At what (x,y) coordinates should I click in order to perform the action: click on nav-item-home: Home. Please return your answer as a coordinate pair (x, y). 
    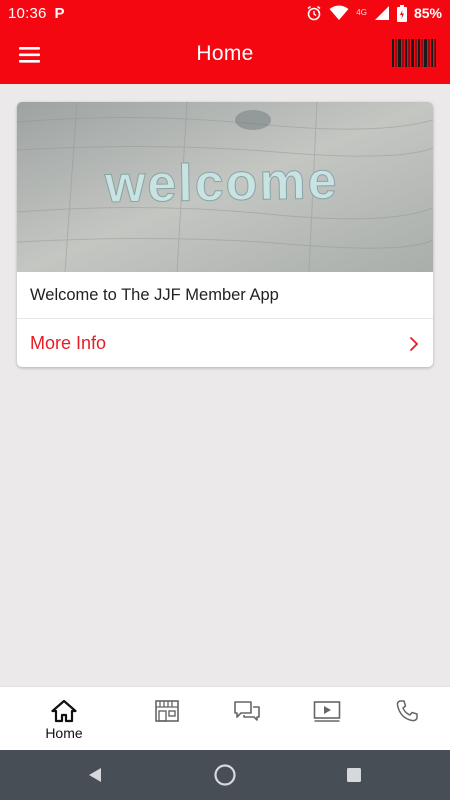
    Looking at the image, I should click on (64, 718).